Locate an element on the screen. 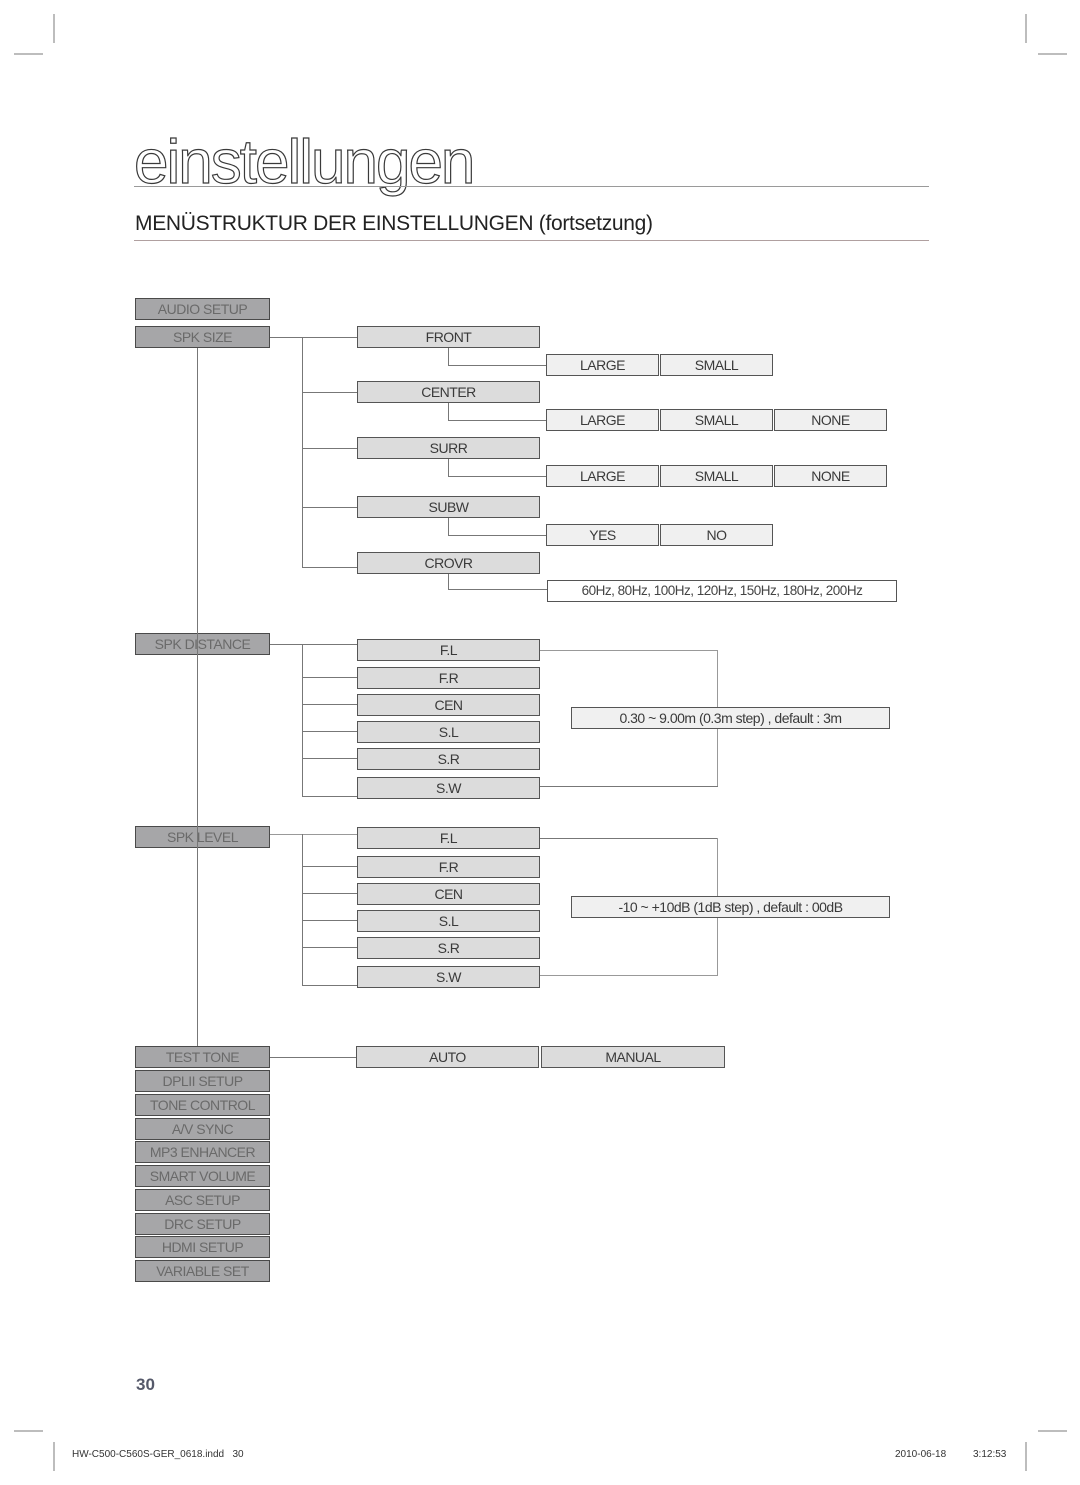 This screenshot has width=1080, height=1485. menu-item-av-sync: A/V SYNC is located at coordinates (202, 1129).